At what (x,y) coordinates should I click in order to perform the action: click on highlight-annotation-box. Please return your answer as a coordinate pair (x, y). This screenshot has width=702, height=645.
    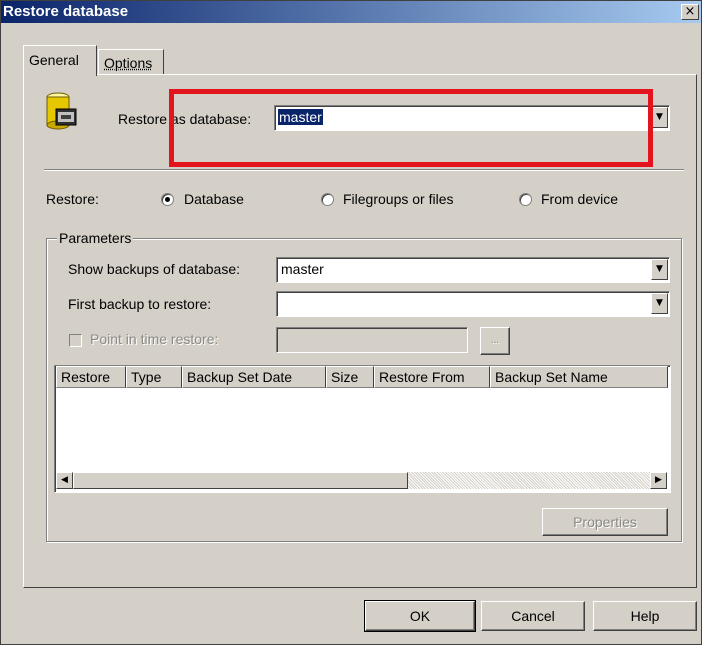
    Looking at the image, I should click on (411, 128).